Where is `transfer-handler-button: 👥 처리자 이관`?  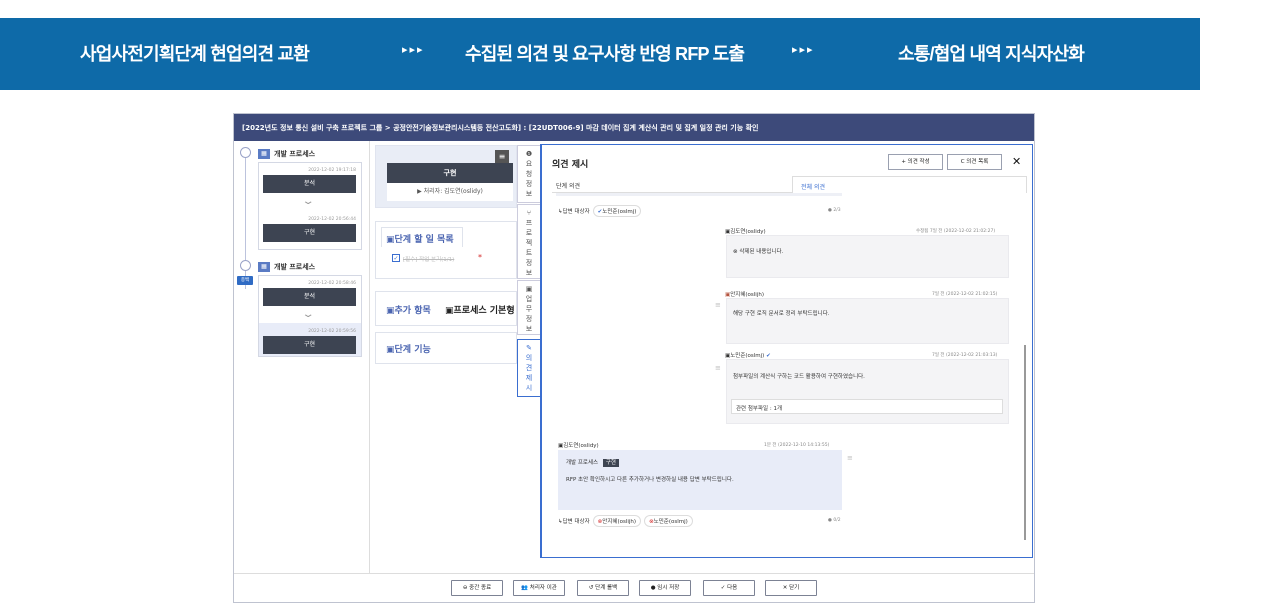
transfer-handler-button: 👥 처리자 이관 is located at coordinates (539, 588).